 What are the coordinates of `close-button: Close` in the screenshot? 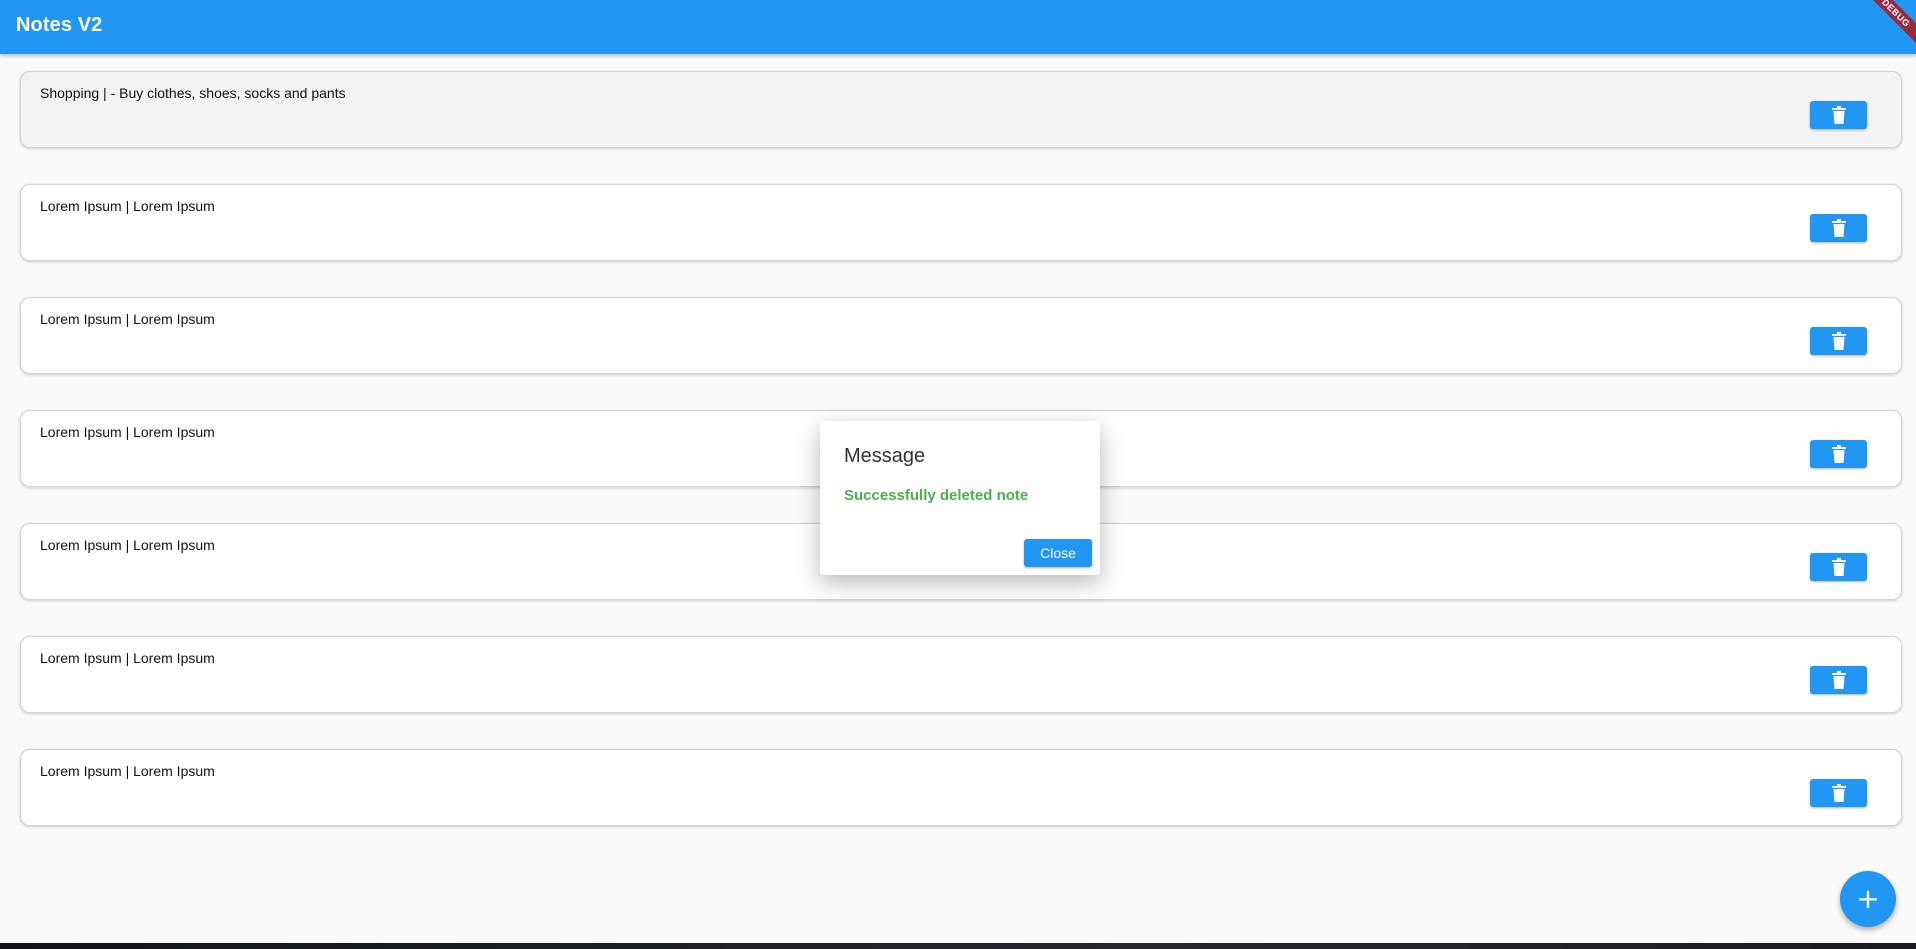 It's located at (1058, 553).